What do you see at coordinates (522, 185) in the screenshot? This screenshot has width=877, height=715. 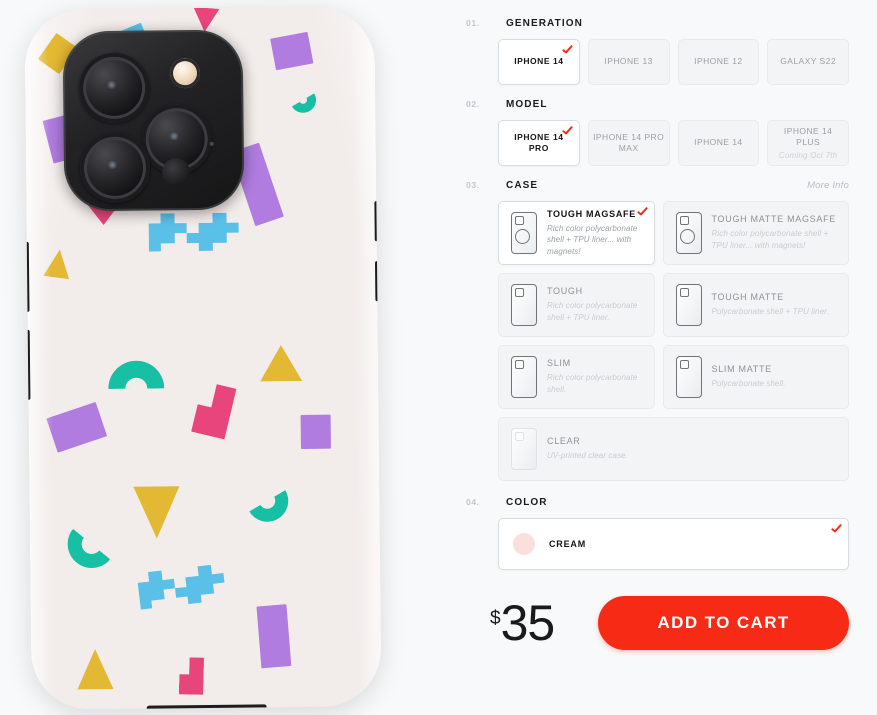 I see `section-title-case: CASE` at bounding box center [522, 185].